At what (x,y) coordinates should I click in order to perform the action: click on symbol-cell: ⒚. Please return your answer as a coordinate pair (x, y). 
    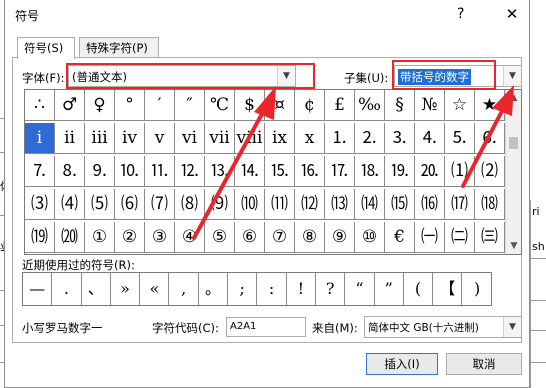
    Looking at the image, I should click on (400, 171).